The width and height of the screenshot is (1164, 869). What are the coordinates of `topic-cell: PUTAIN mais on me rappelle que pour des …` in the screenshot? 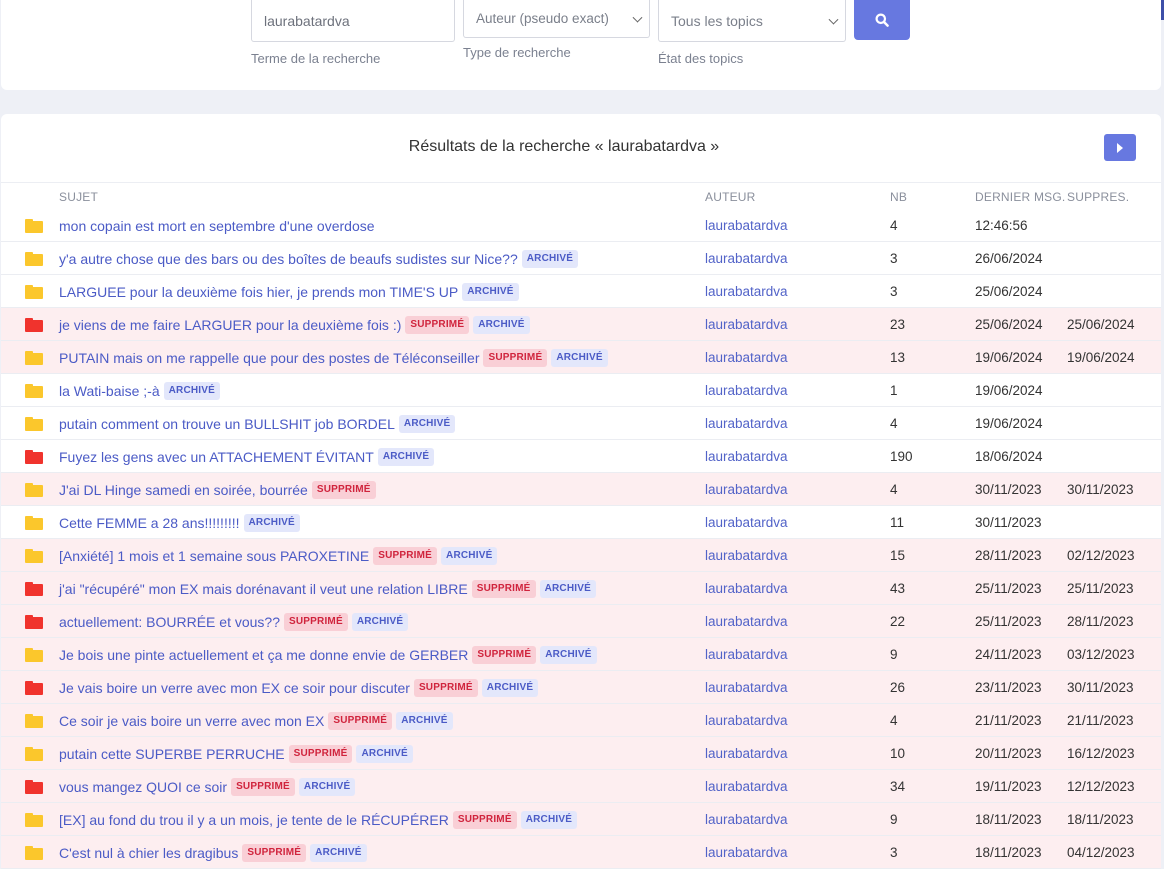 It's located at (333, 357).